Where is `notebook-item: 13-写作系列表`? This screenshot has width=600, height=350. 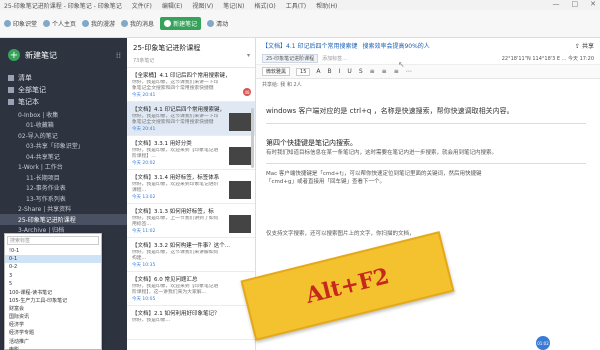 notebook-item: 13-写作系列表 is located at coordinates (63, 198).